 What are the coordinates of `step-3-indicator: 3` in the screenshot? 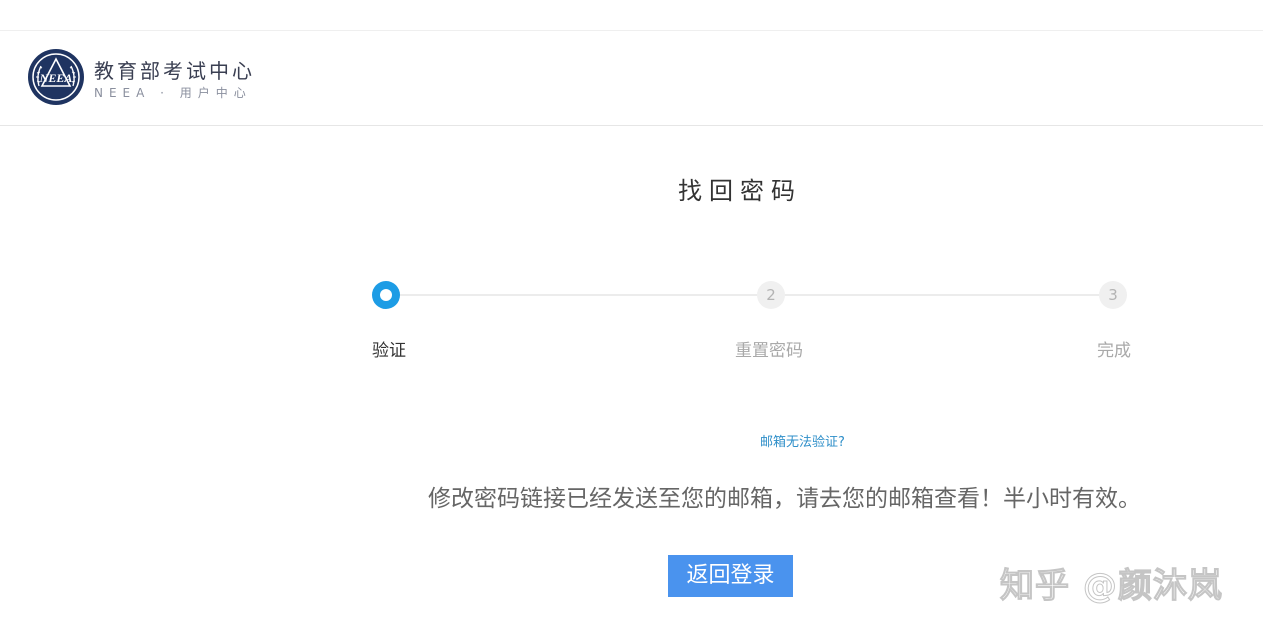 It's located at (1113, 295).